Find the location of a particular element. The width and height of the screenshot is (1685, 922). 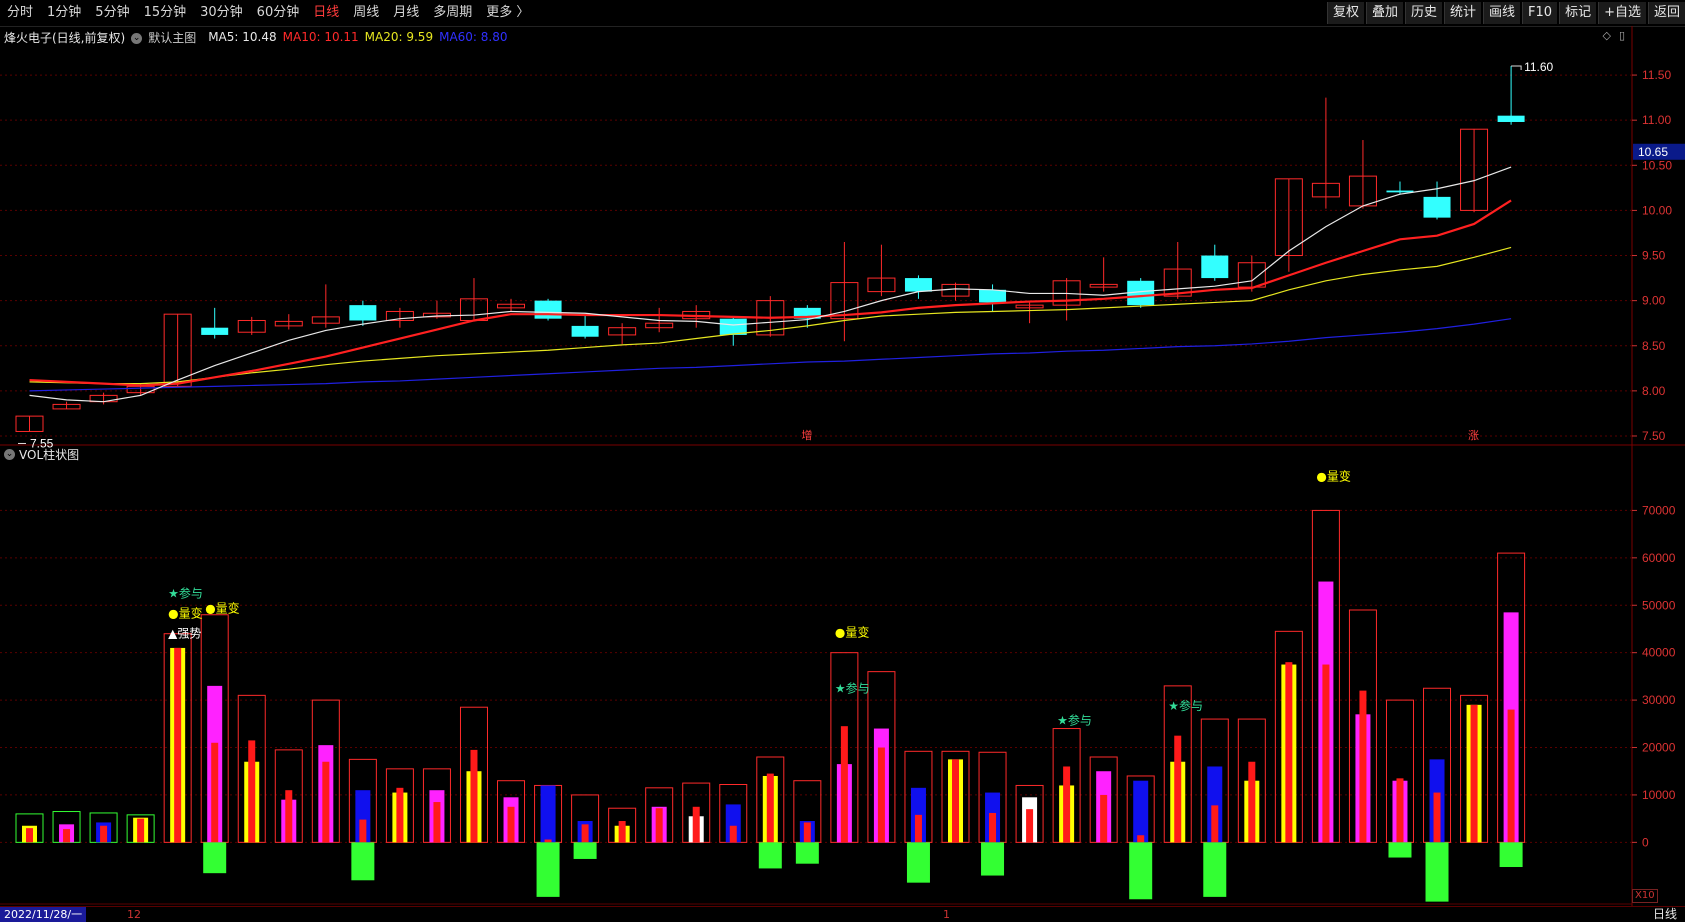

price-tick-label: 8.50 is located at coordinates (1654, 346).